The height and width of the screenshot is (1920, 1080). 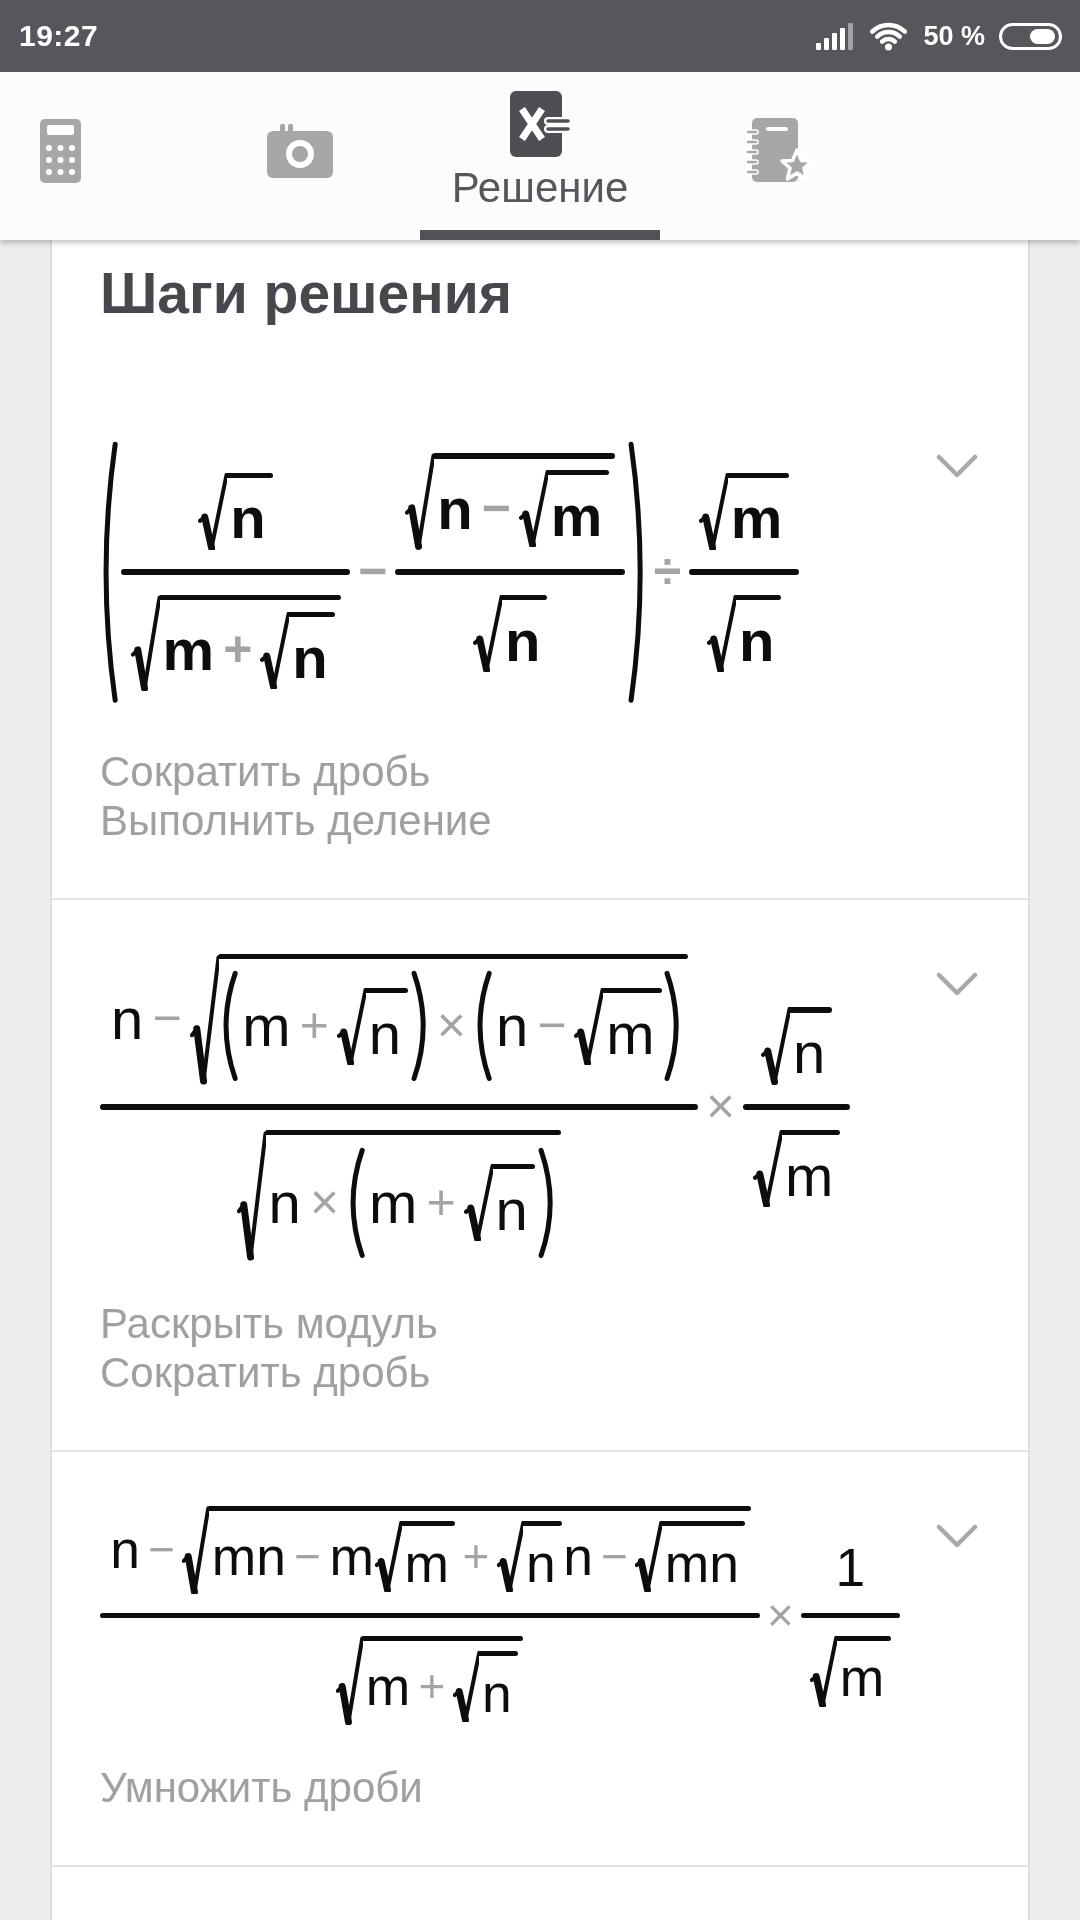 What do you see at coordinates (1030, 36) in the screenshot?
I see `battery-icon` at bounding box center [1030, 36].